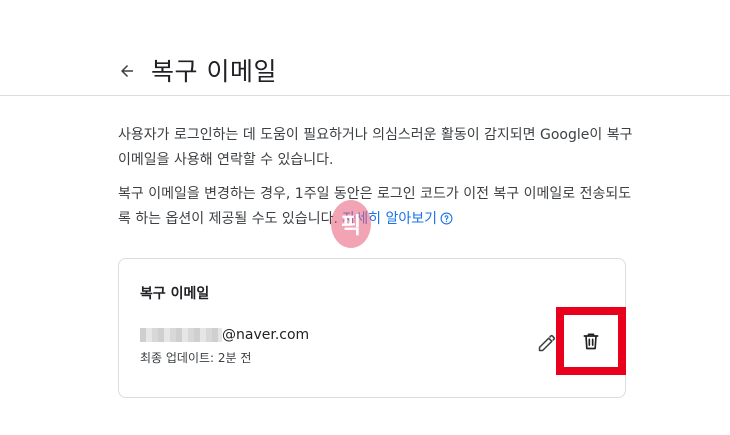 This screenshot has width=730, height=435. I want to click on delete-highlight-box, so click(591, 341).